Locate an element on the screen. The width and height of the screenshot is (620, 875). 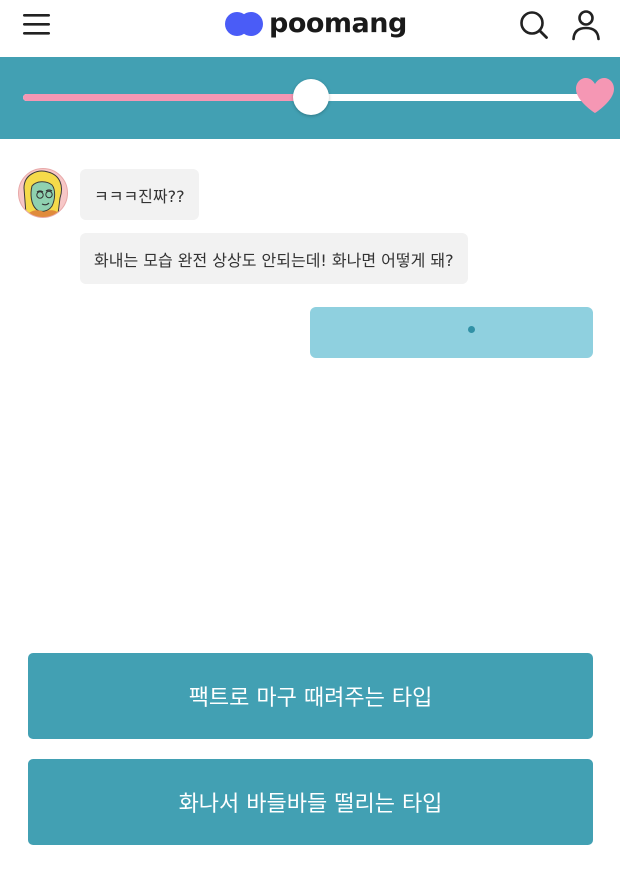
choice-button-1: 팩트로 마구 때려주는 타입 is located at coordinates (310, 696).